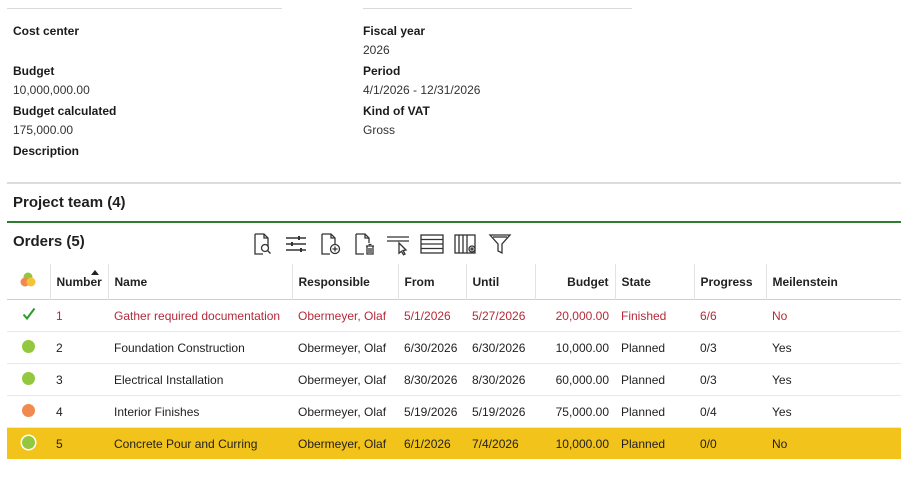  I want to click on vat-label: Kind of VAT, so click(396, 111).